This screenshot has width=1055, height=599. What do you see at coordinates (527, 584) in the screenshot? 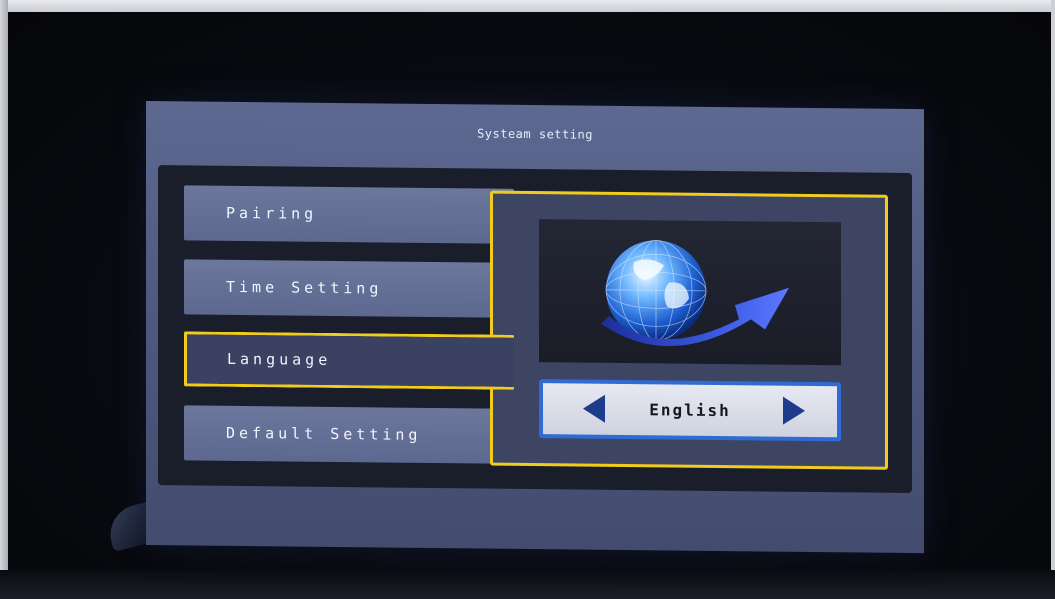
I see `bezel-bottom` at bounding box center [527, 584].